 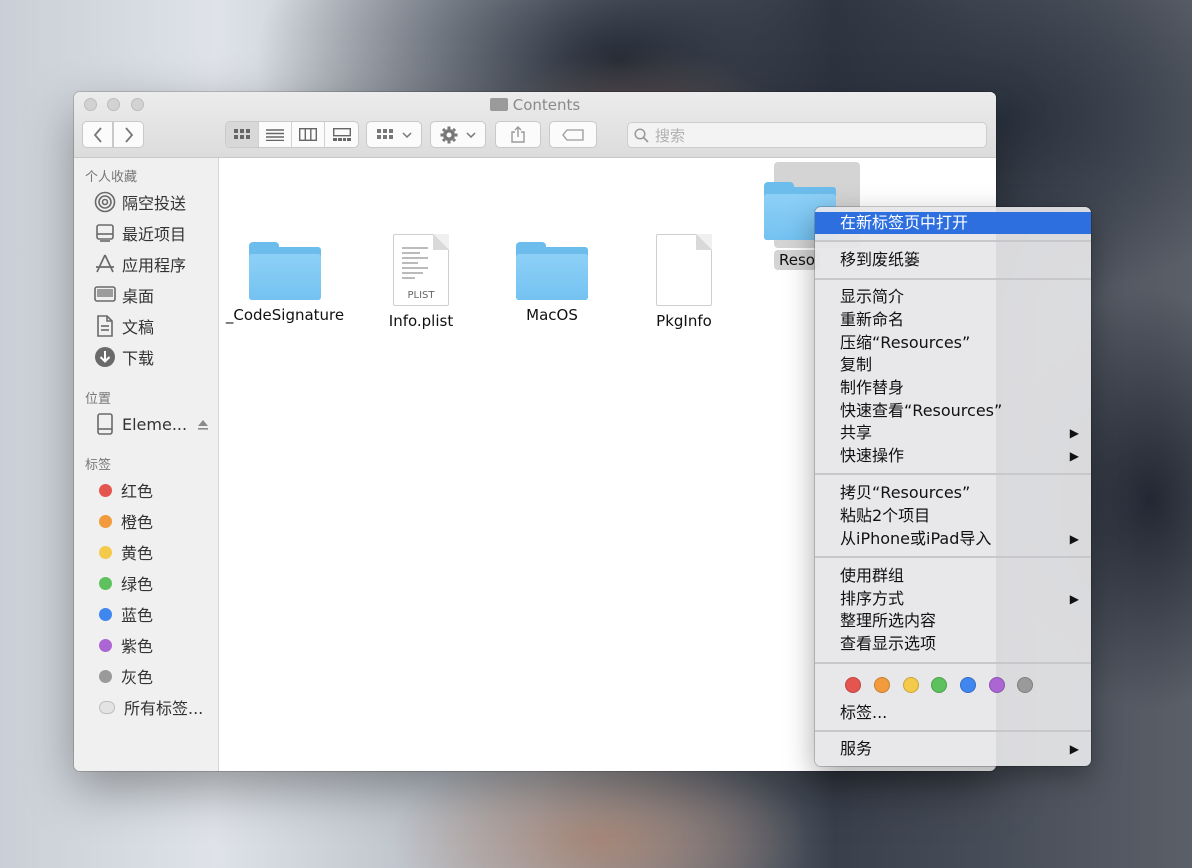 What do you see at coordinates (882, 685) in the screenshot?
I see `tag-orange-dot` at bounding box center [882, 685].